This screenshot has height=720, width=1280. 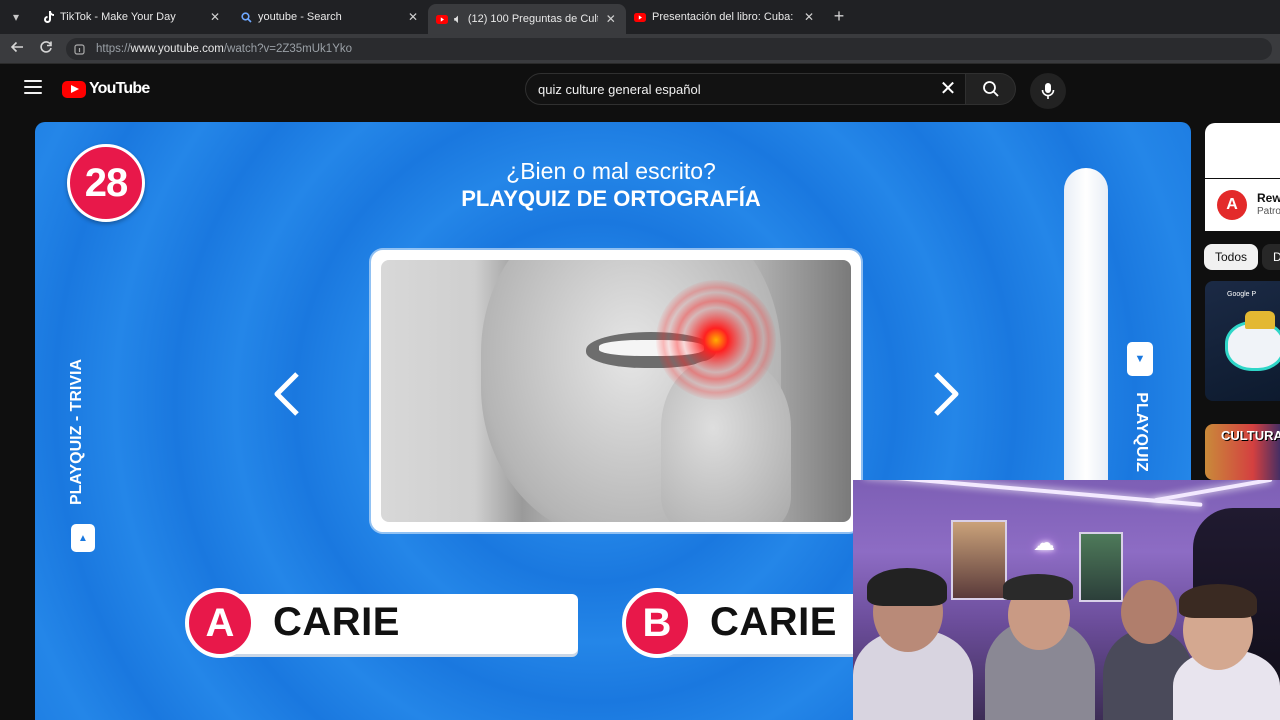 What do you see at coordinates (113, 49) in the screenshot?
I see `url-scheme: https://` at bounding box center [113, 49].